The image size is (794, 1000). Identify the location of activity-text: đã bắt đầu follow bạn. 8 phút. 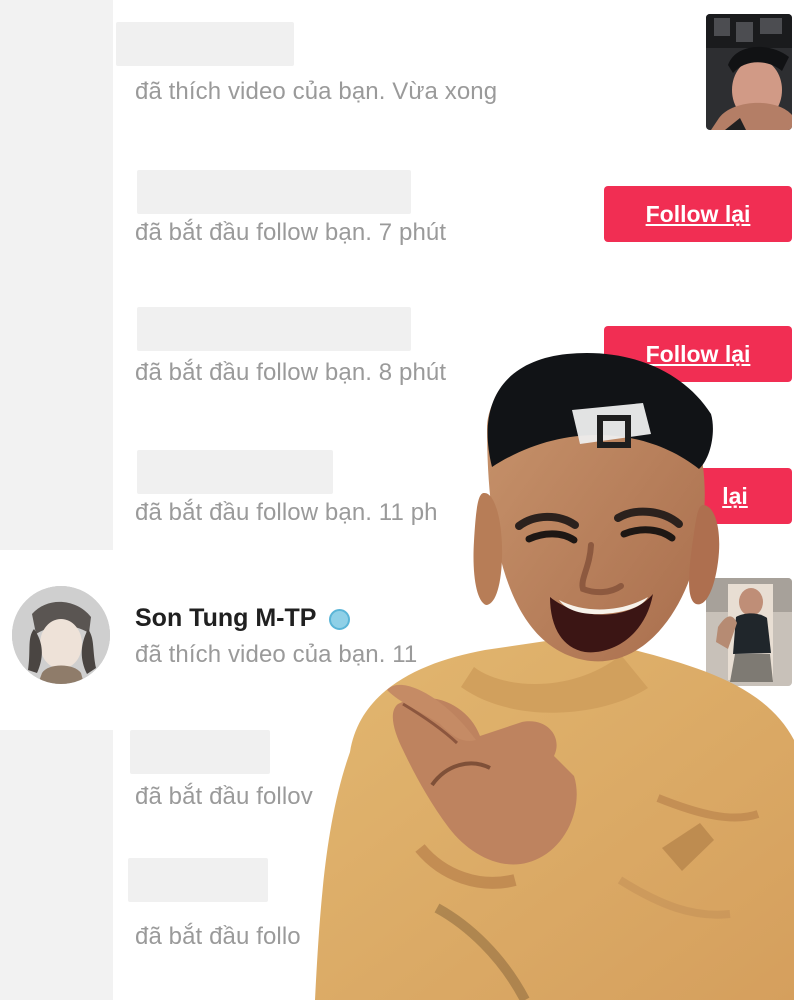
(291, 372).